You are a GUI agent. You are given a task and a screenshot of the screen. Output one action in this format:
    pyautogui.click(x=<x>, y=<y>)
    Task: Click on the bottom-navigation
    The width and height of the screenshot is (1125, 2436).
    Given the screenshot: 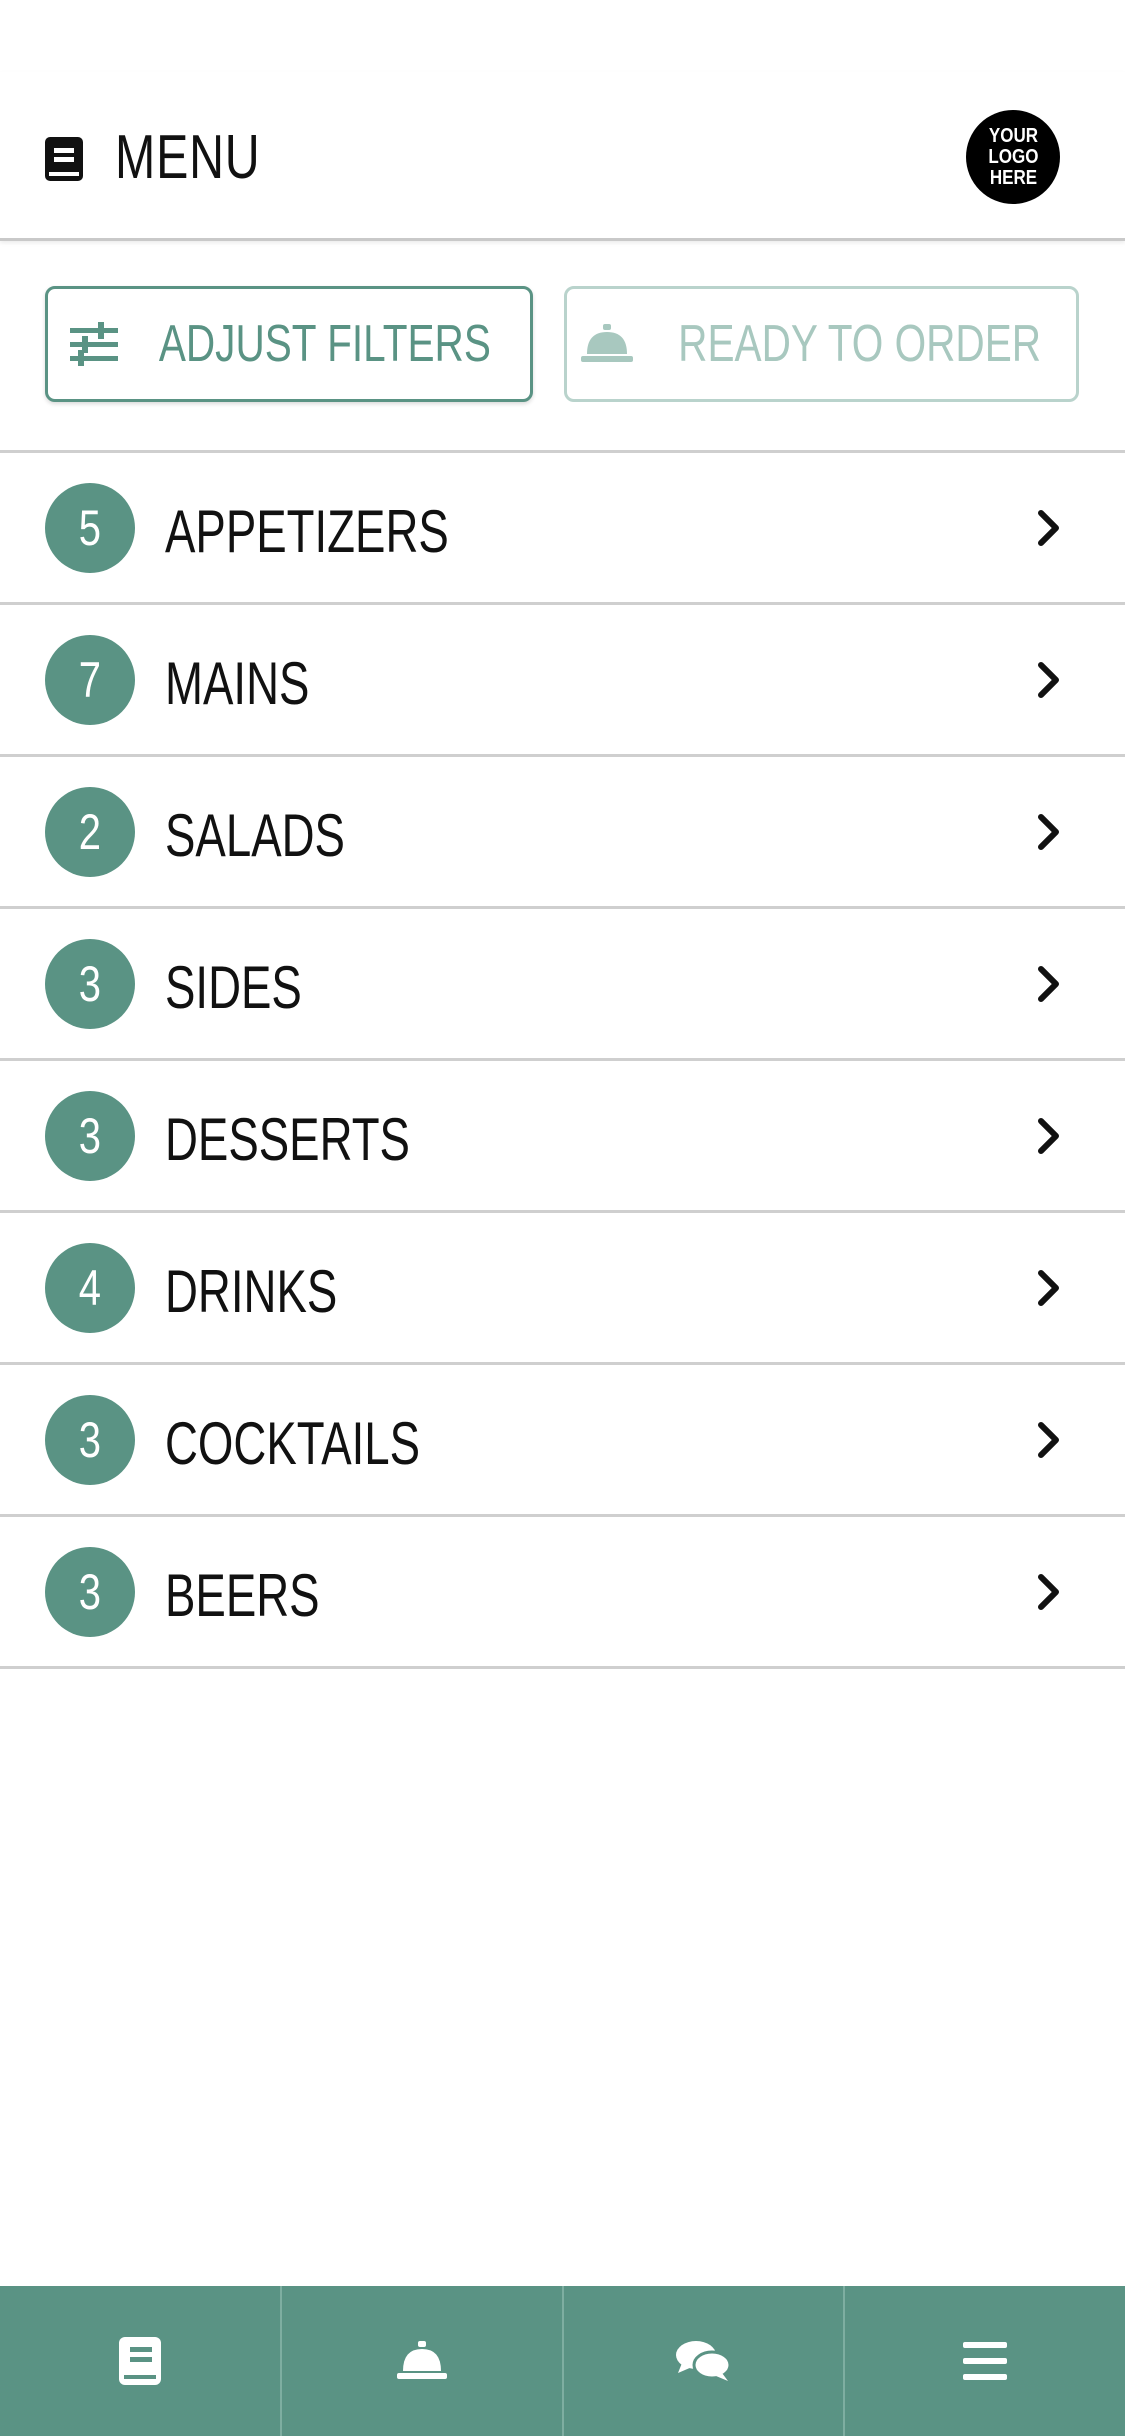 What is the action you would take?
    pyautogui.click(x=562, y=2361)
    